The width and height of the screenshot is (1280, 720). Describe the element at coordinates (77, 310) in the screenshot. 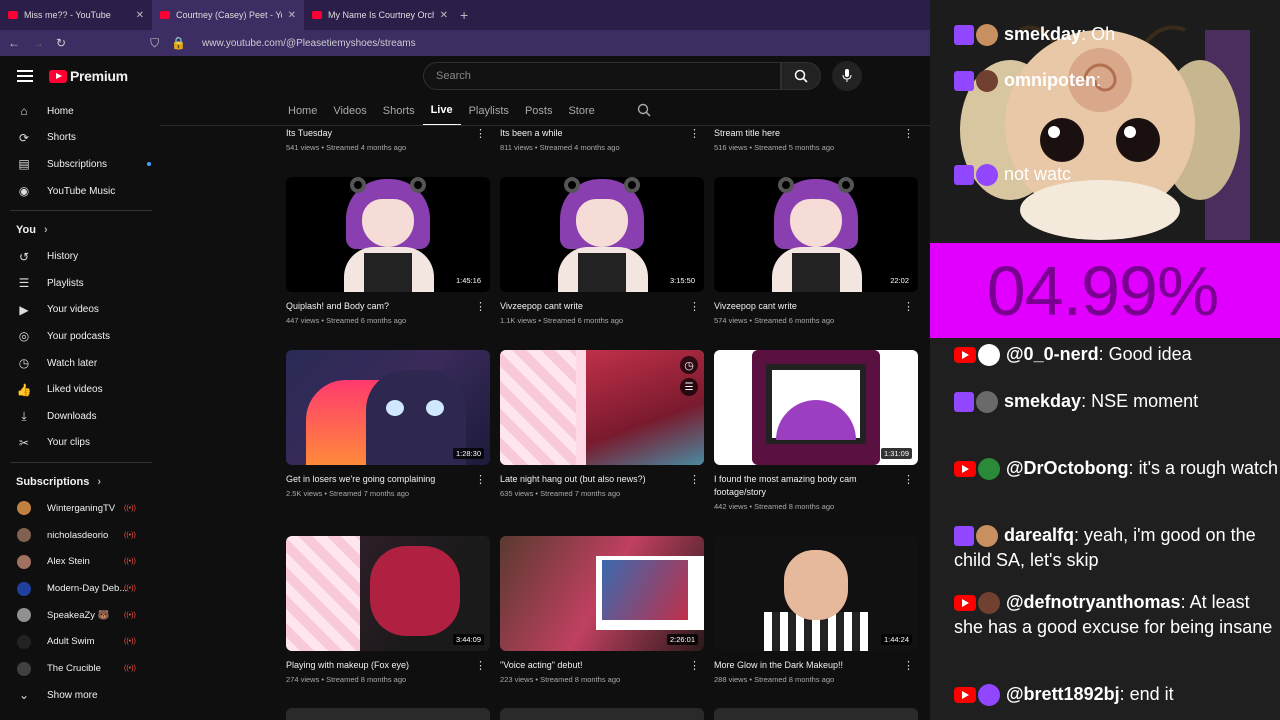

I see `sidebar-item-your-videos: ▶ Your videos` at that location.